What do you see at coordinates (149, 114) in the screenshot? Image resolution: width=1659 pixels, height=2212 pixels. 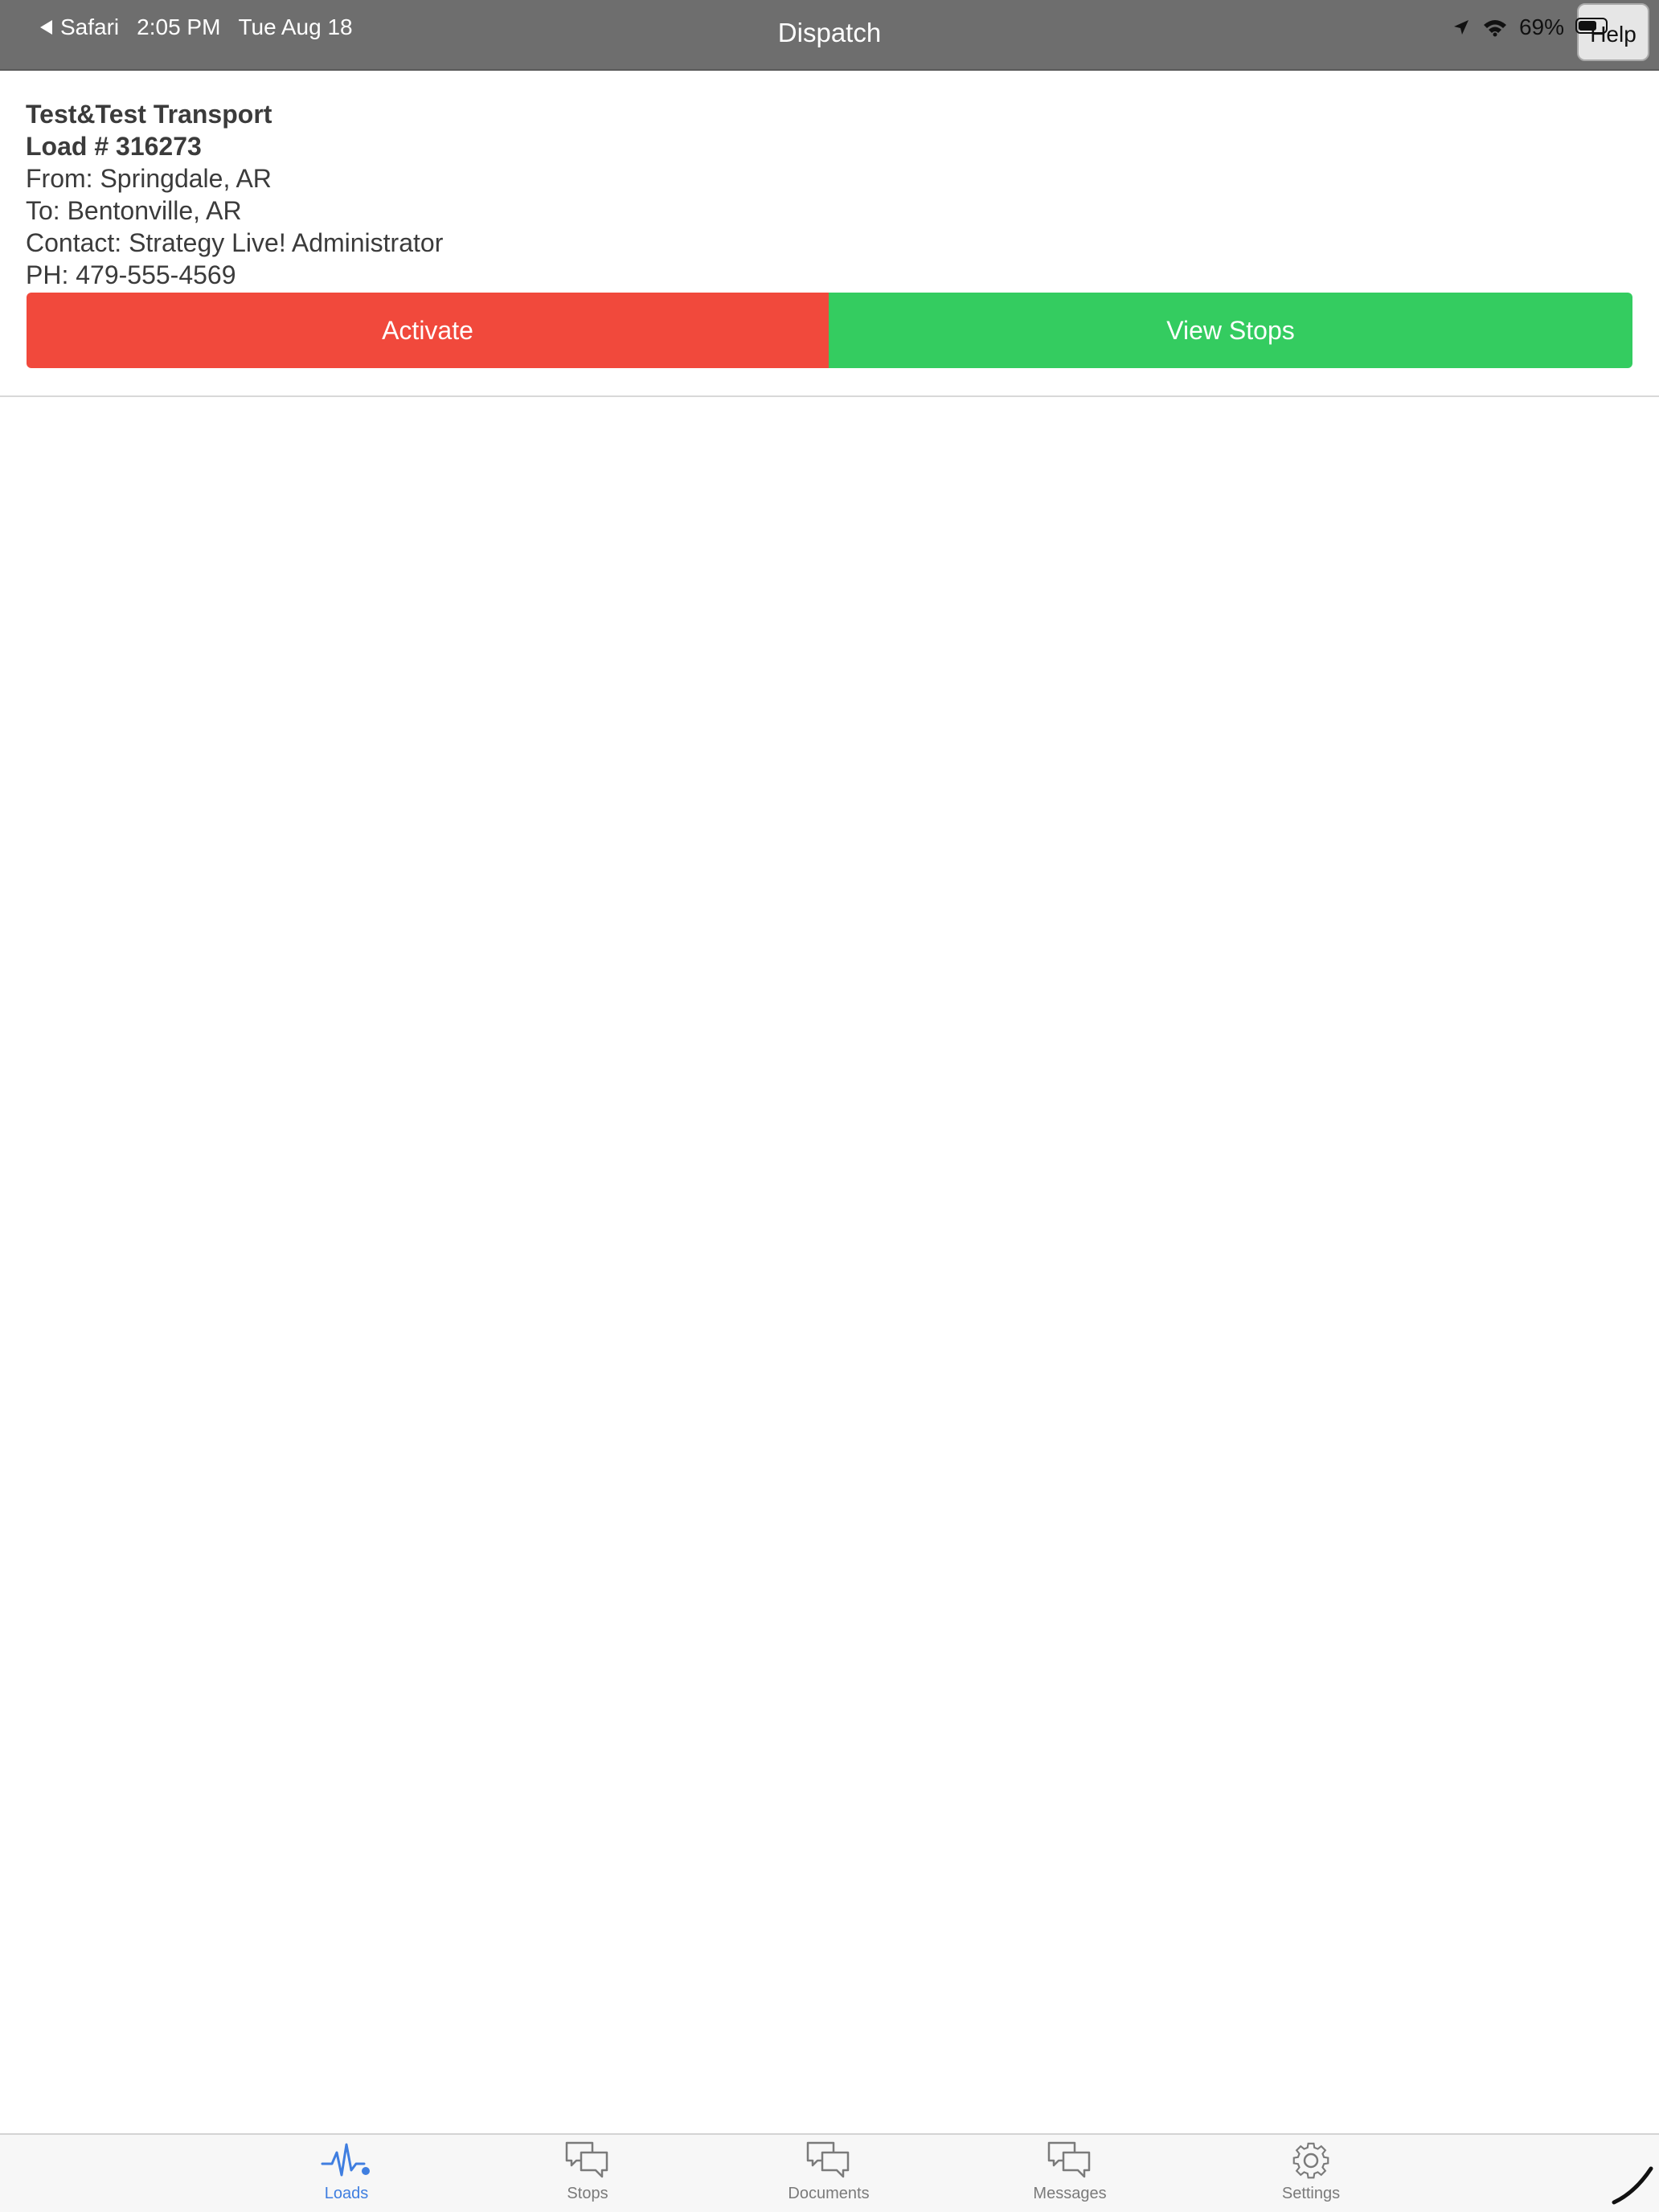 I see `company-name: Test&Test Transport` at bounding box center [149, 114].